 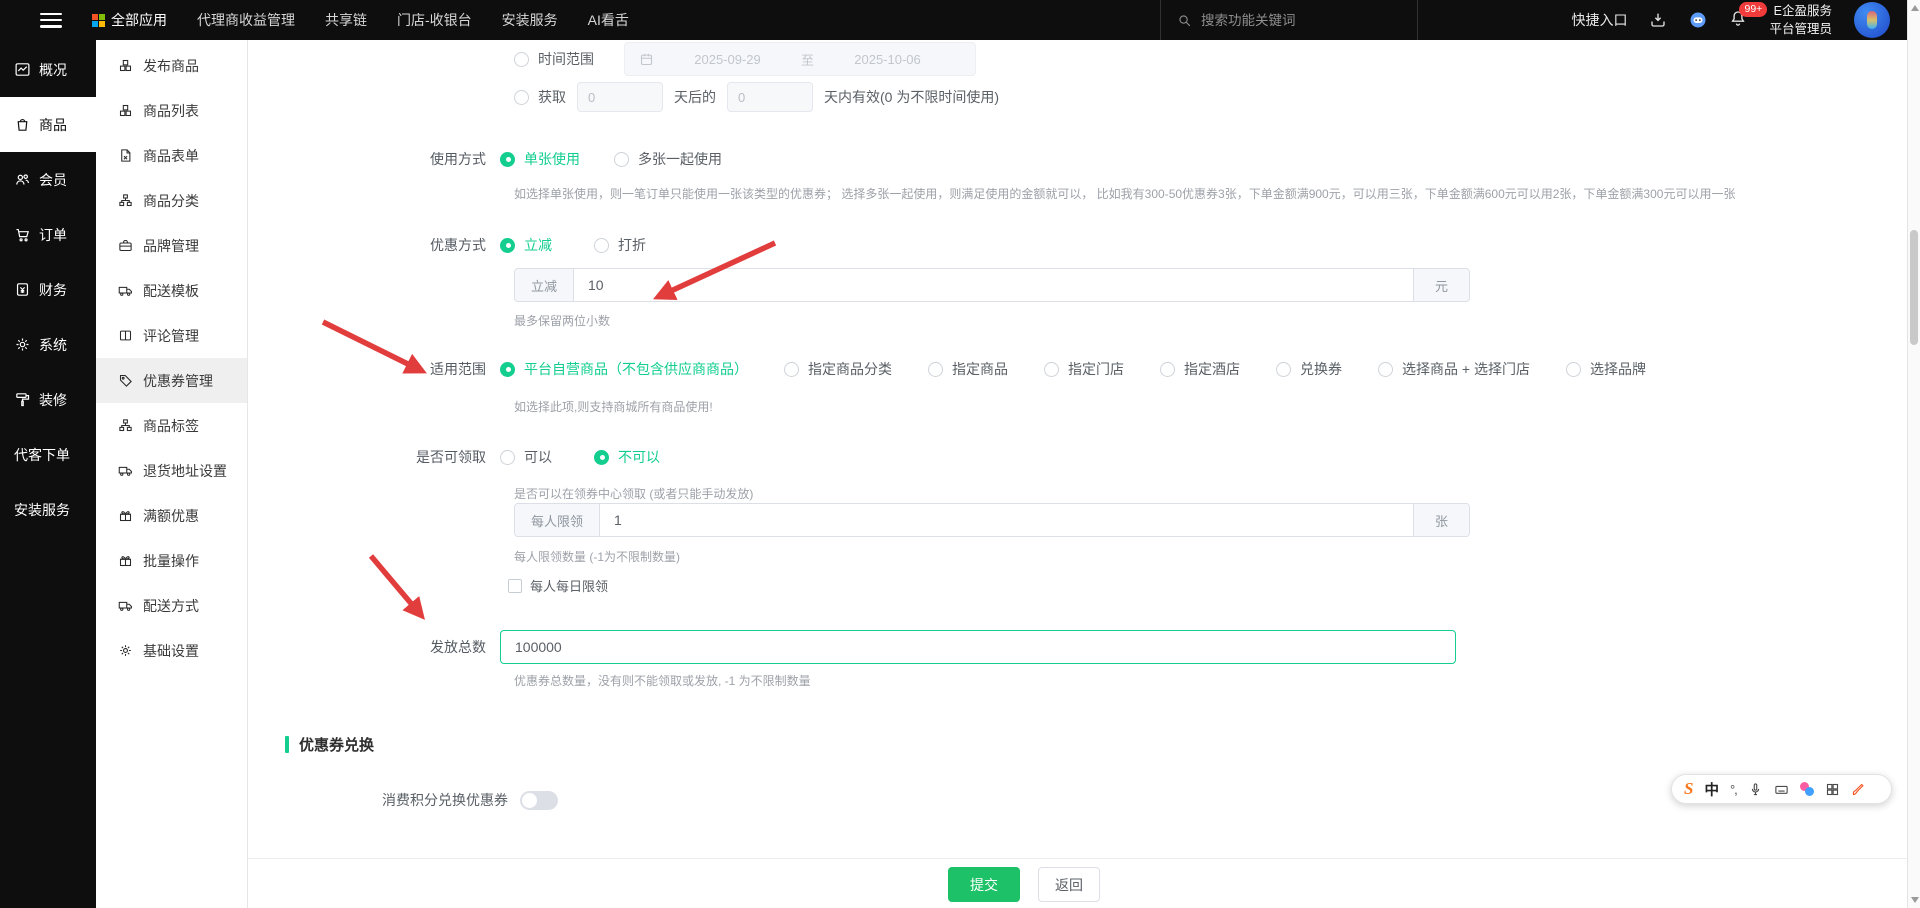 I want to click on scope-option-brand: 选择品牌, so click(x=1605, y=369).